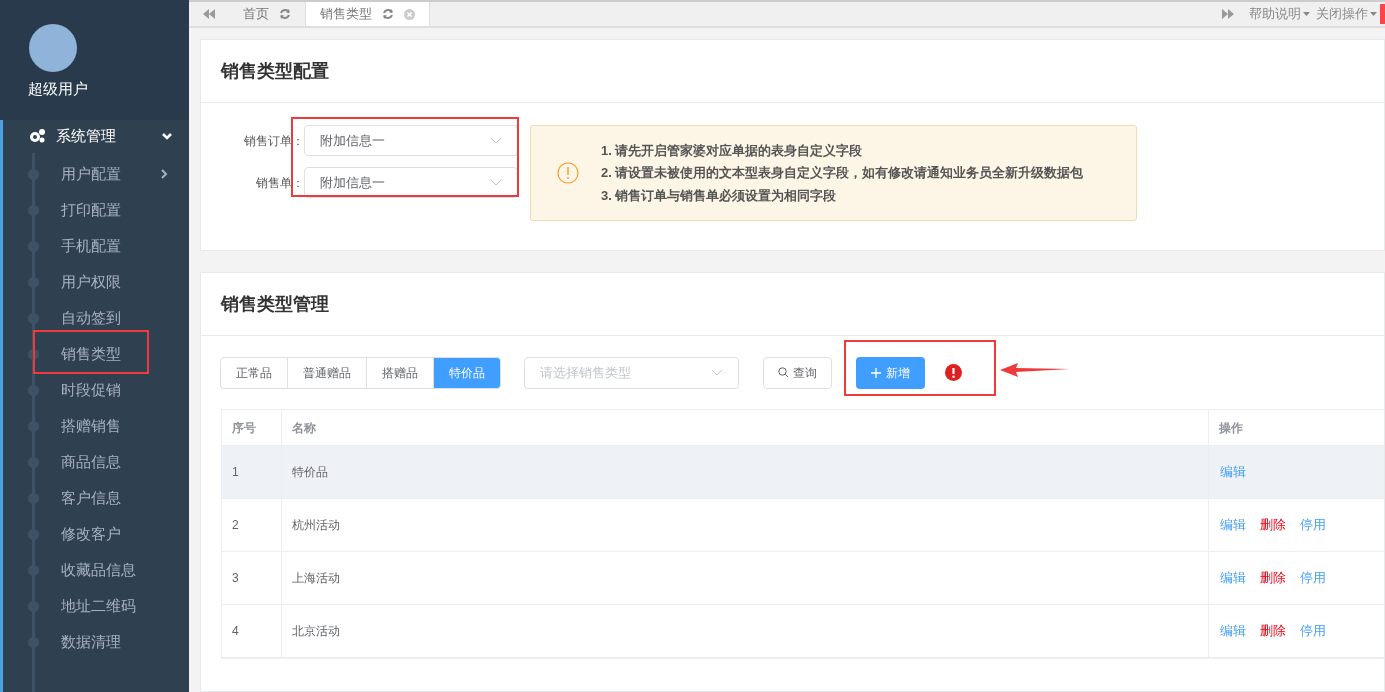  I want to click on card-title: 销售类型管理, so click(275, 304).